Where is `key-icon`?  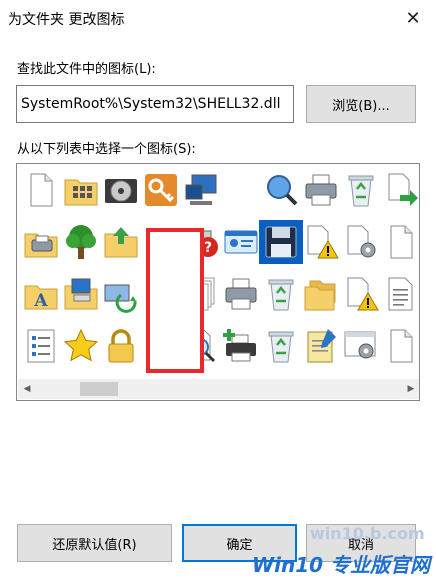 key-icon is located at coordinates (161, 190).